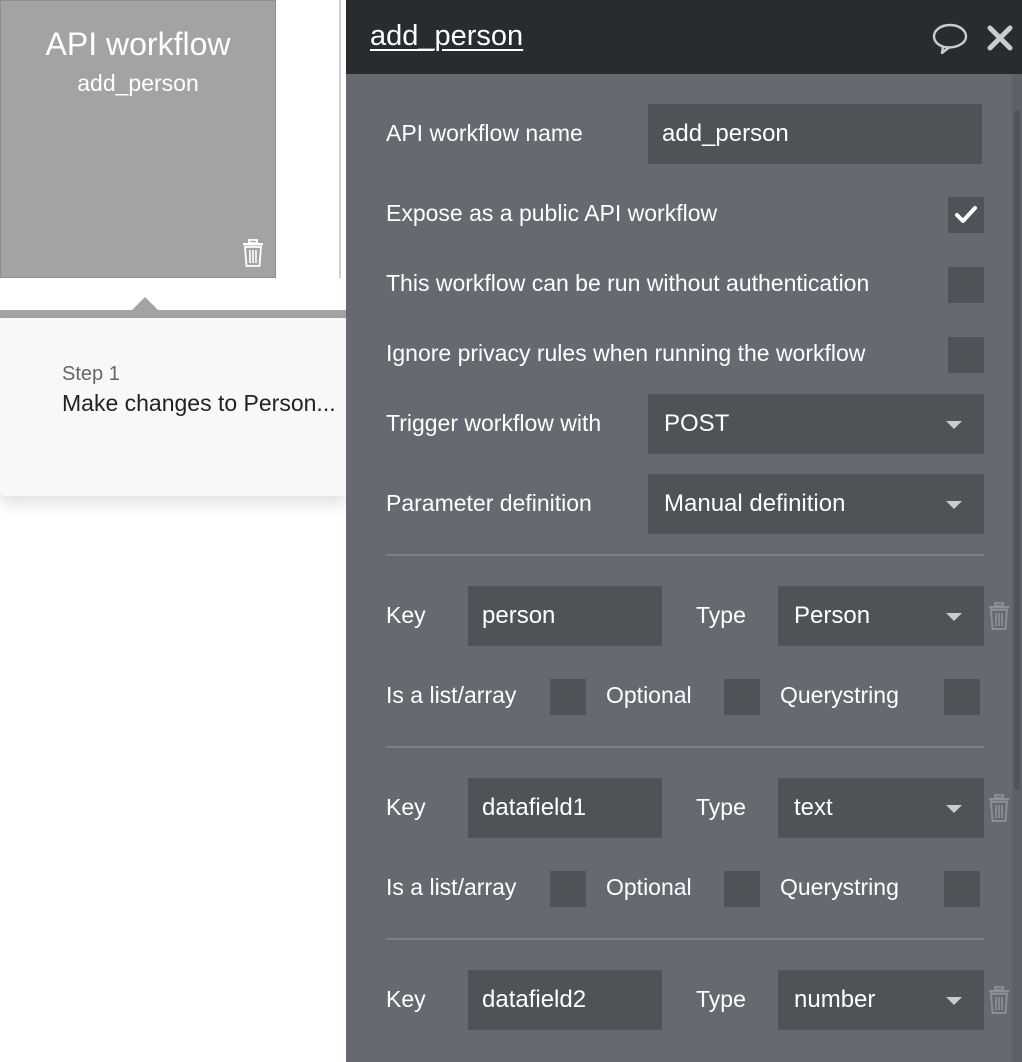 Image resolution: width=1022 pixels, height=1062 pixels. What do you see at coordinates (565, 808) in the screenshot?
I see `param-key-input: datafield1` at bounding box center [565, 808].